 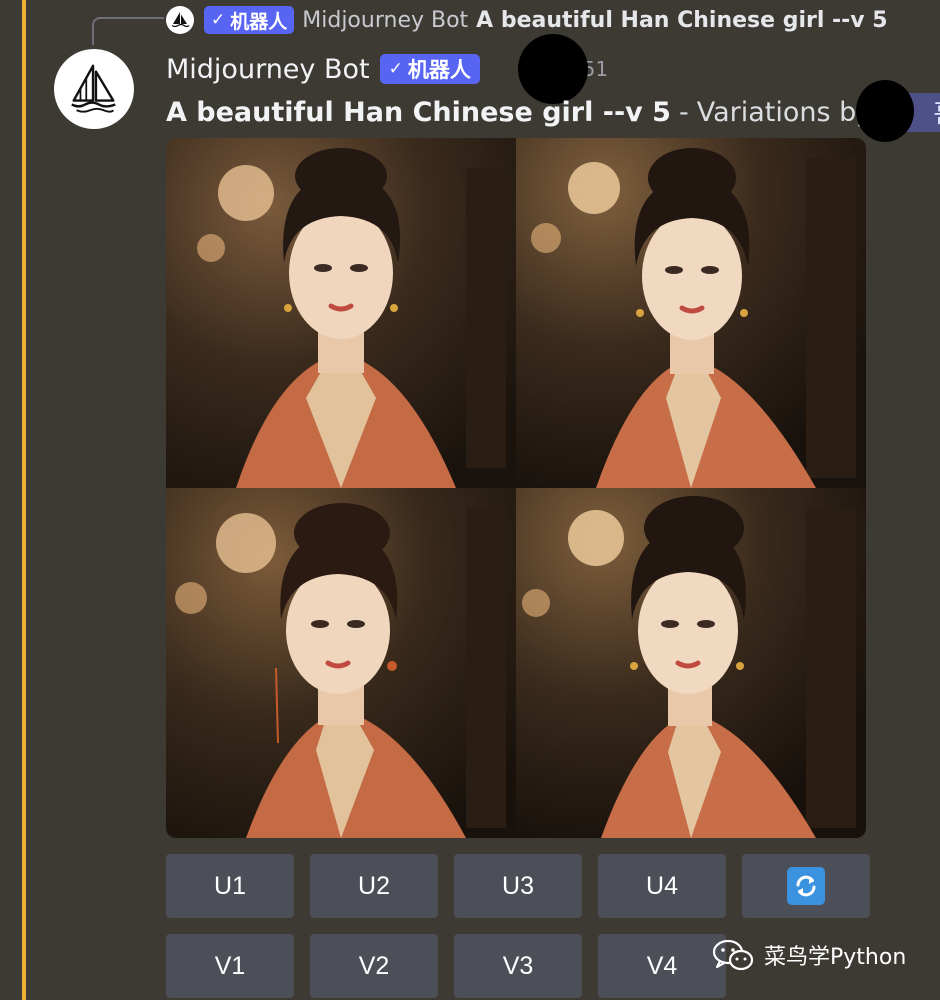 I want to click on reply-prompt: A beautiful Han Chinese girl --v 5, so click(x=681, y=20).